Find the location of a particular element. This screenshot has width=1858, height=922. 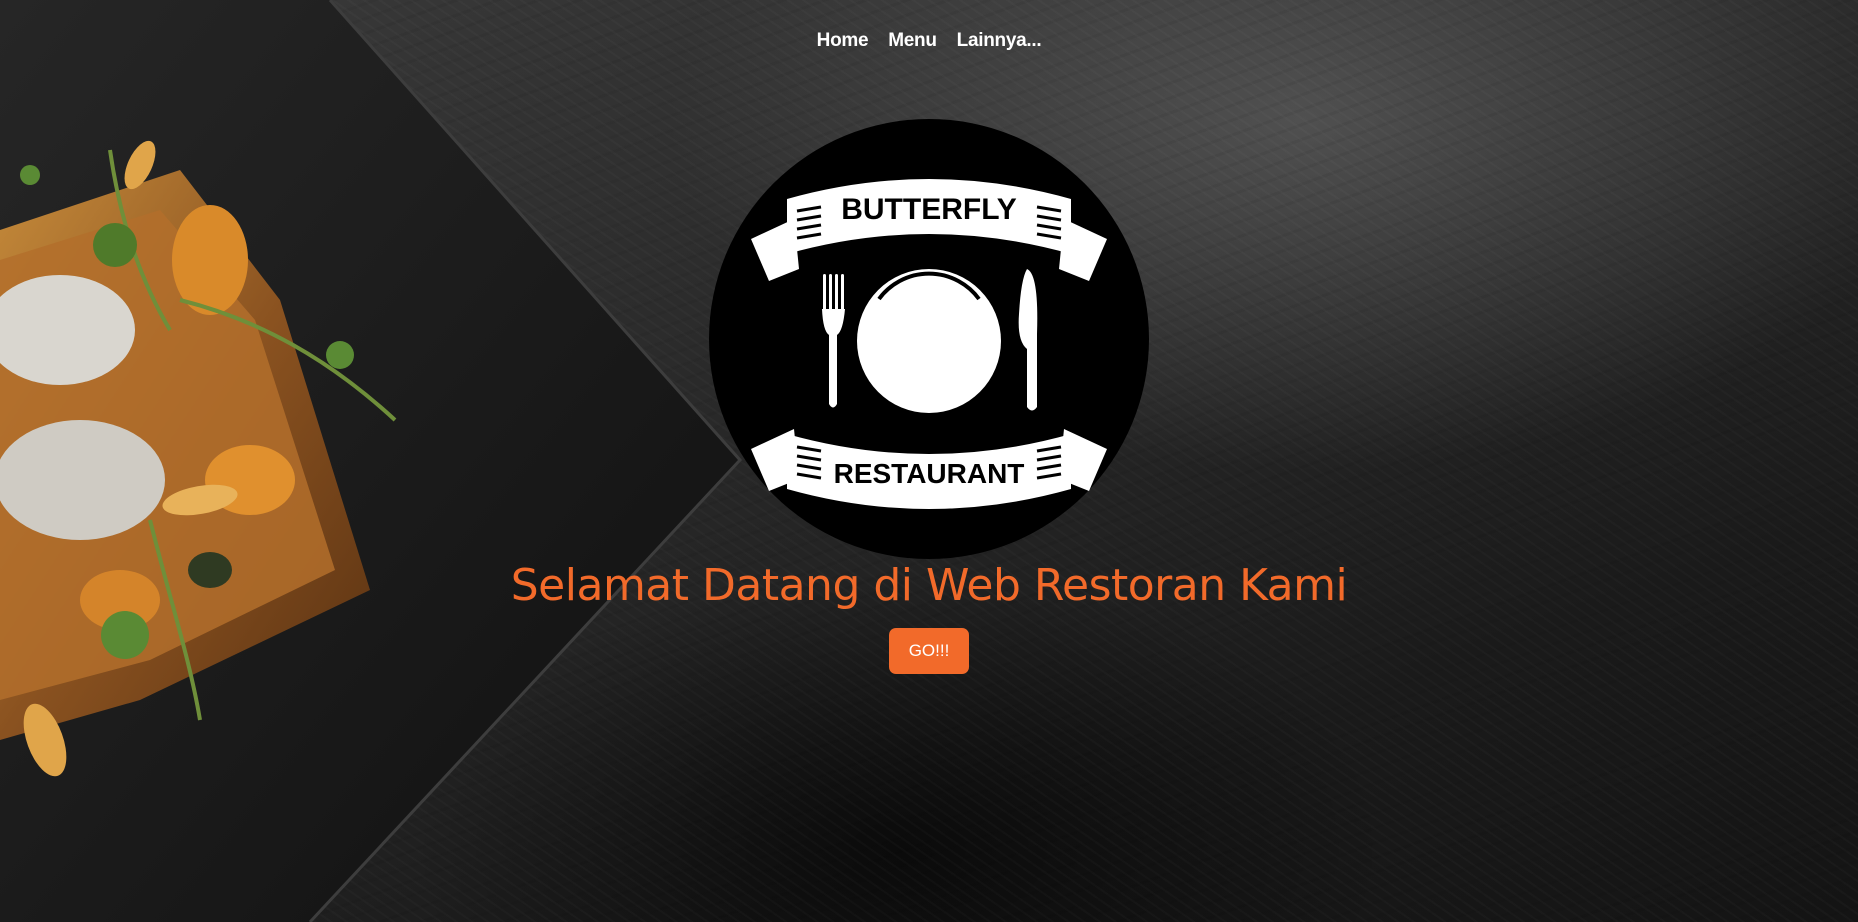

welcome-headline: Selamat Datang di Web Restoran Kami is located at coordinates (929, 585).